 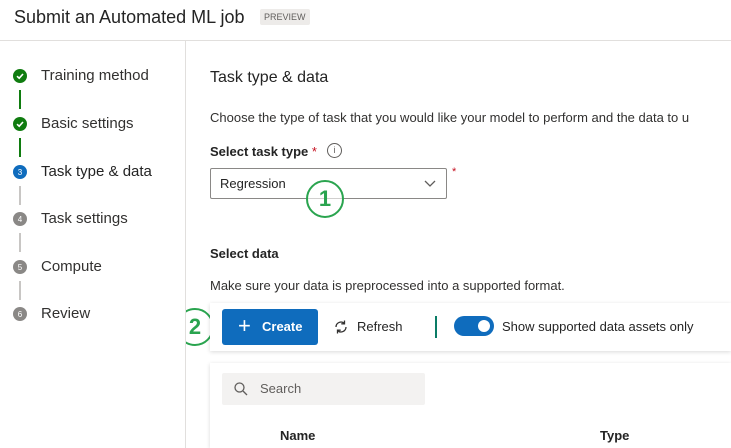 I want to click on page-header: Submit an Automated ML job PREVIEW, so click(x=365, y=20).